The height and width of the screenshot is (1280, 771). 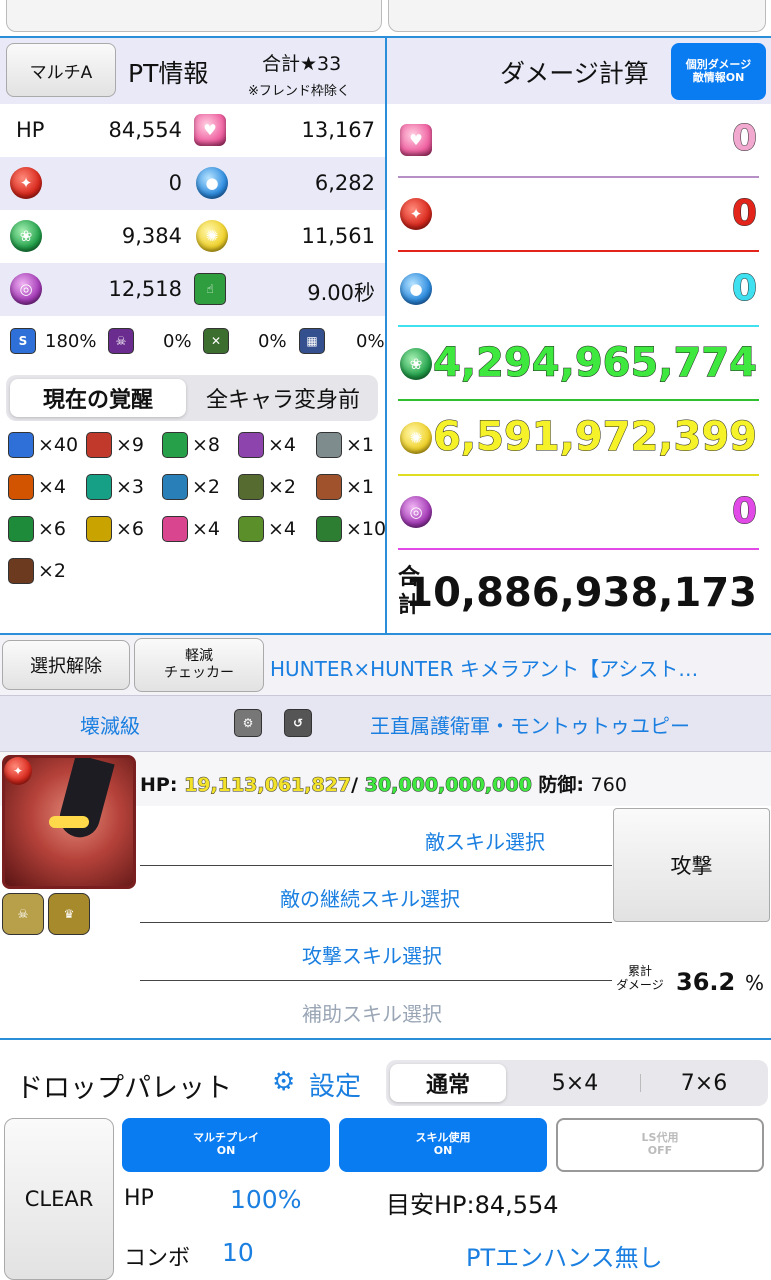 I want to click on tab-5x4: 5×4, so click(x=575, y=1083).